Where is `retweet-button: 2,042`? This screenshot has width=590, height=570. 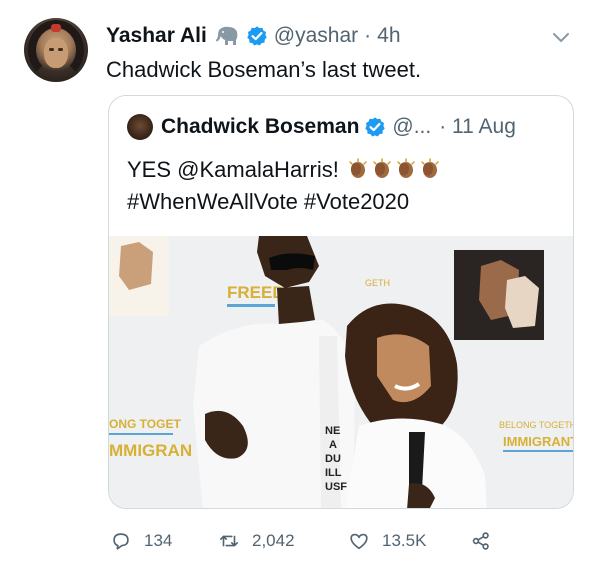
retweet-button: 2,042 is located at coordinates (256, 541).